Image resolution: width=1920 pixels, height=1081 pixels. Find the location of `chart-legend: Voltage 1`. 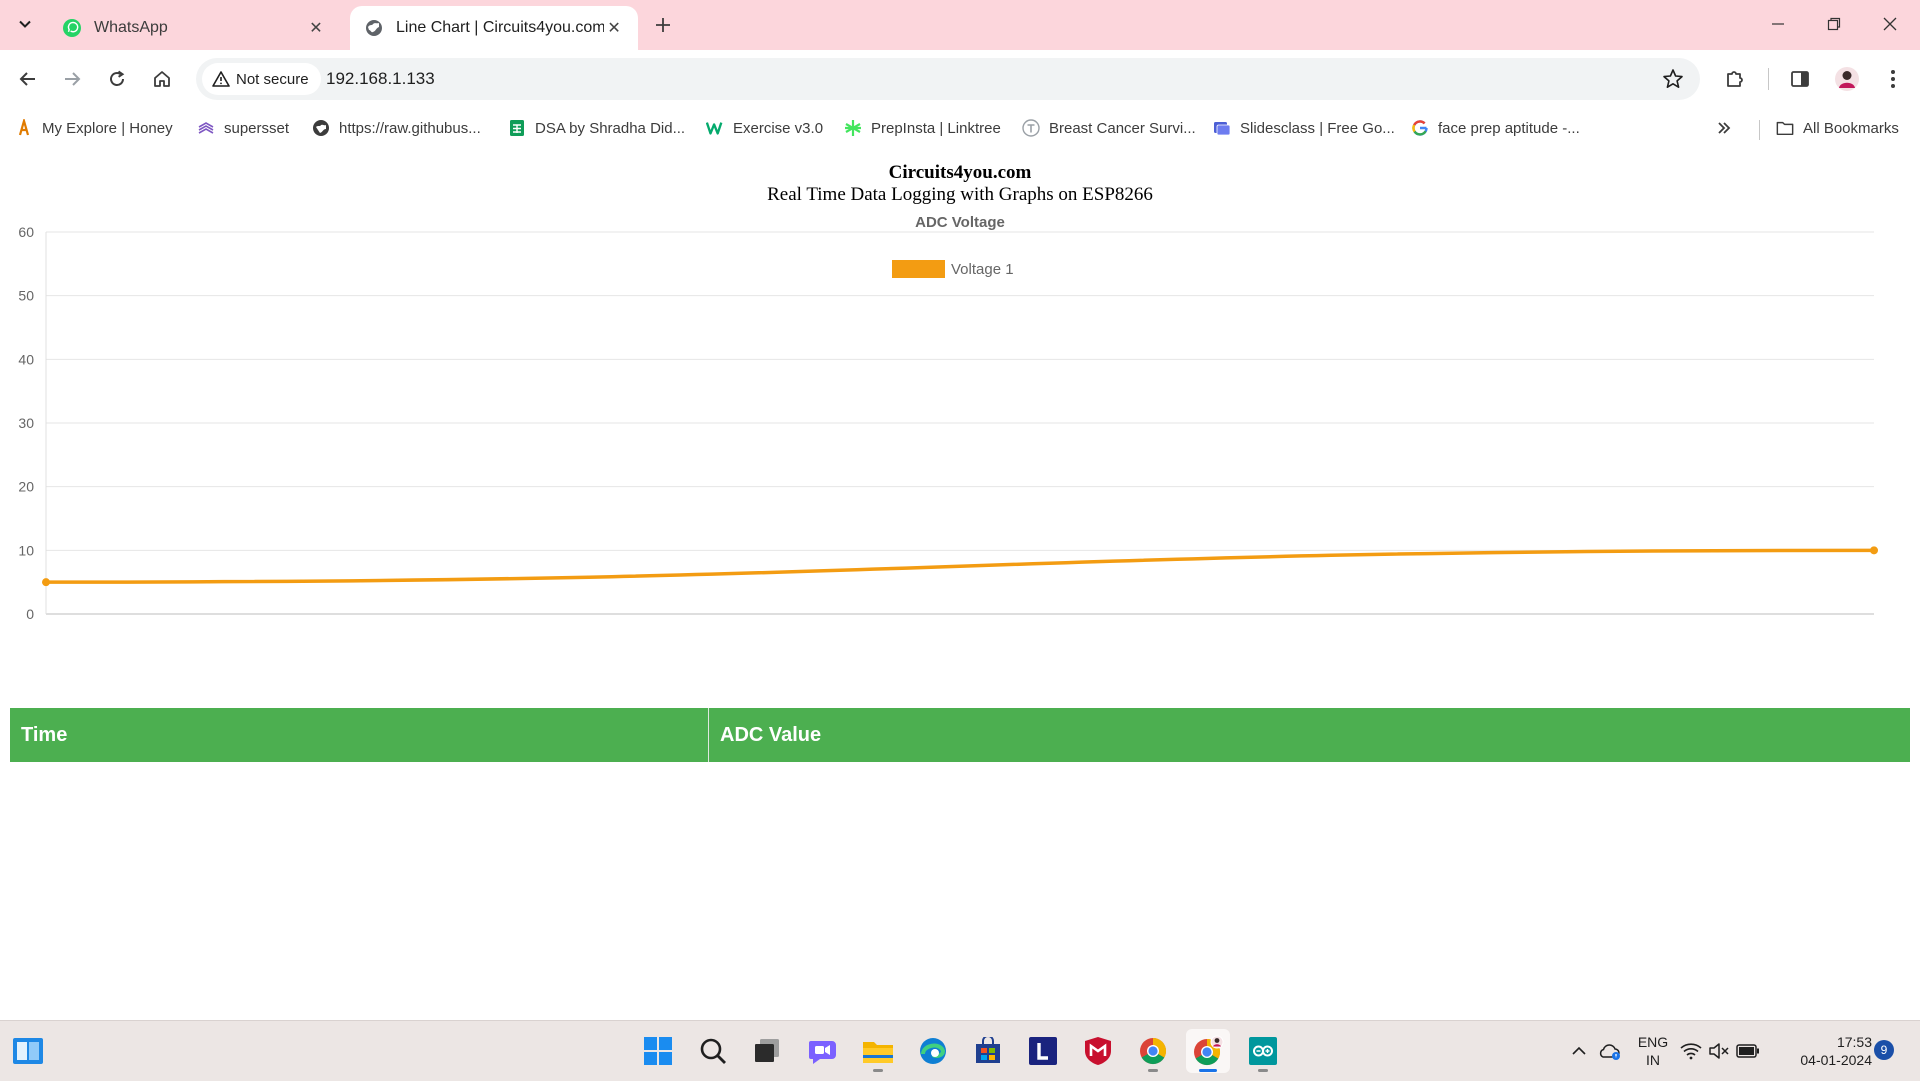

chart-legend: Voltage 1 is located at coordinates (953, 269).